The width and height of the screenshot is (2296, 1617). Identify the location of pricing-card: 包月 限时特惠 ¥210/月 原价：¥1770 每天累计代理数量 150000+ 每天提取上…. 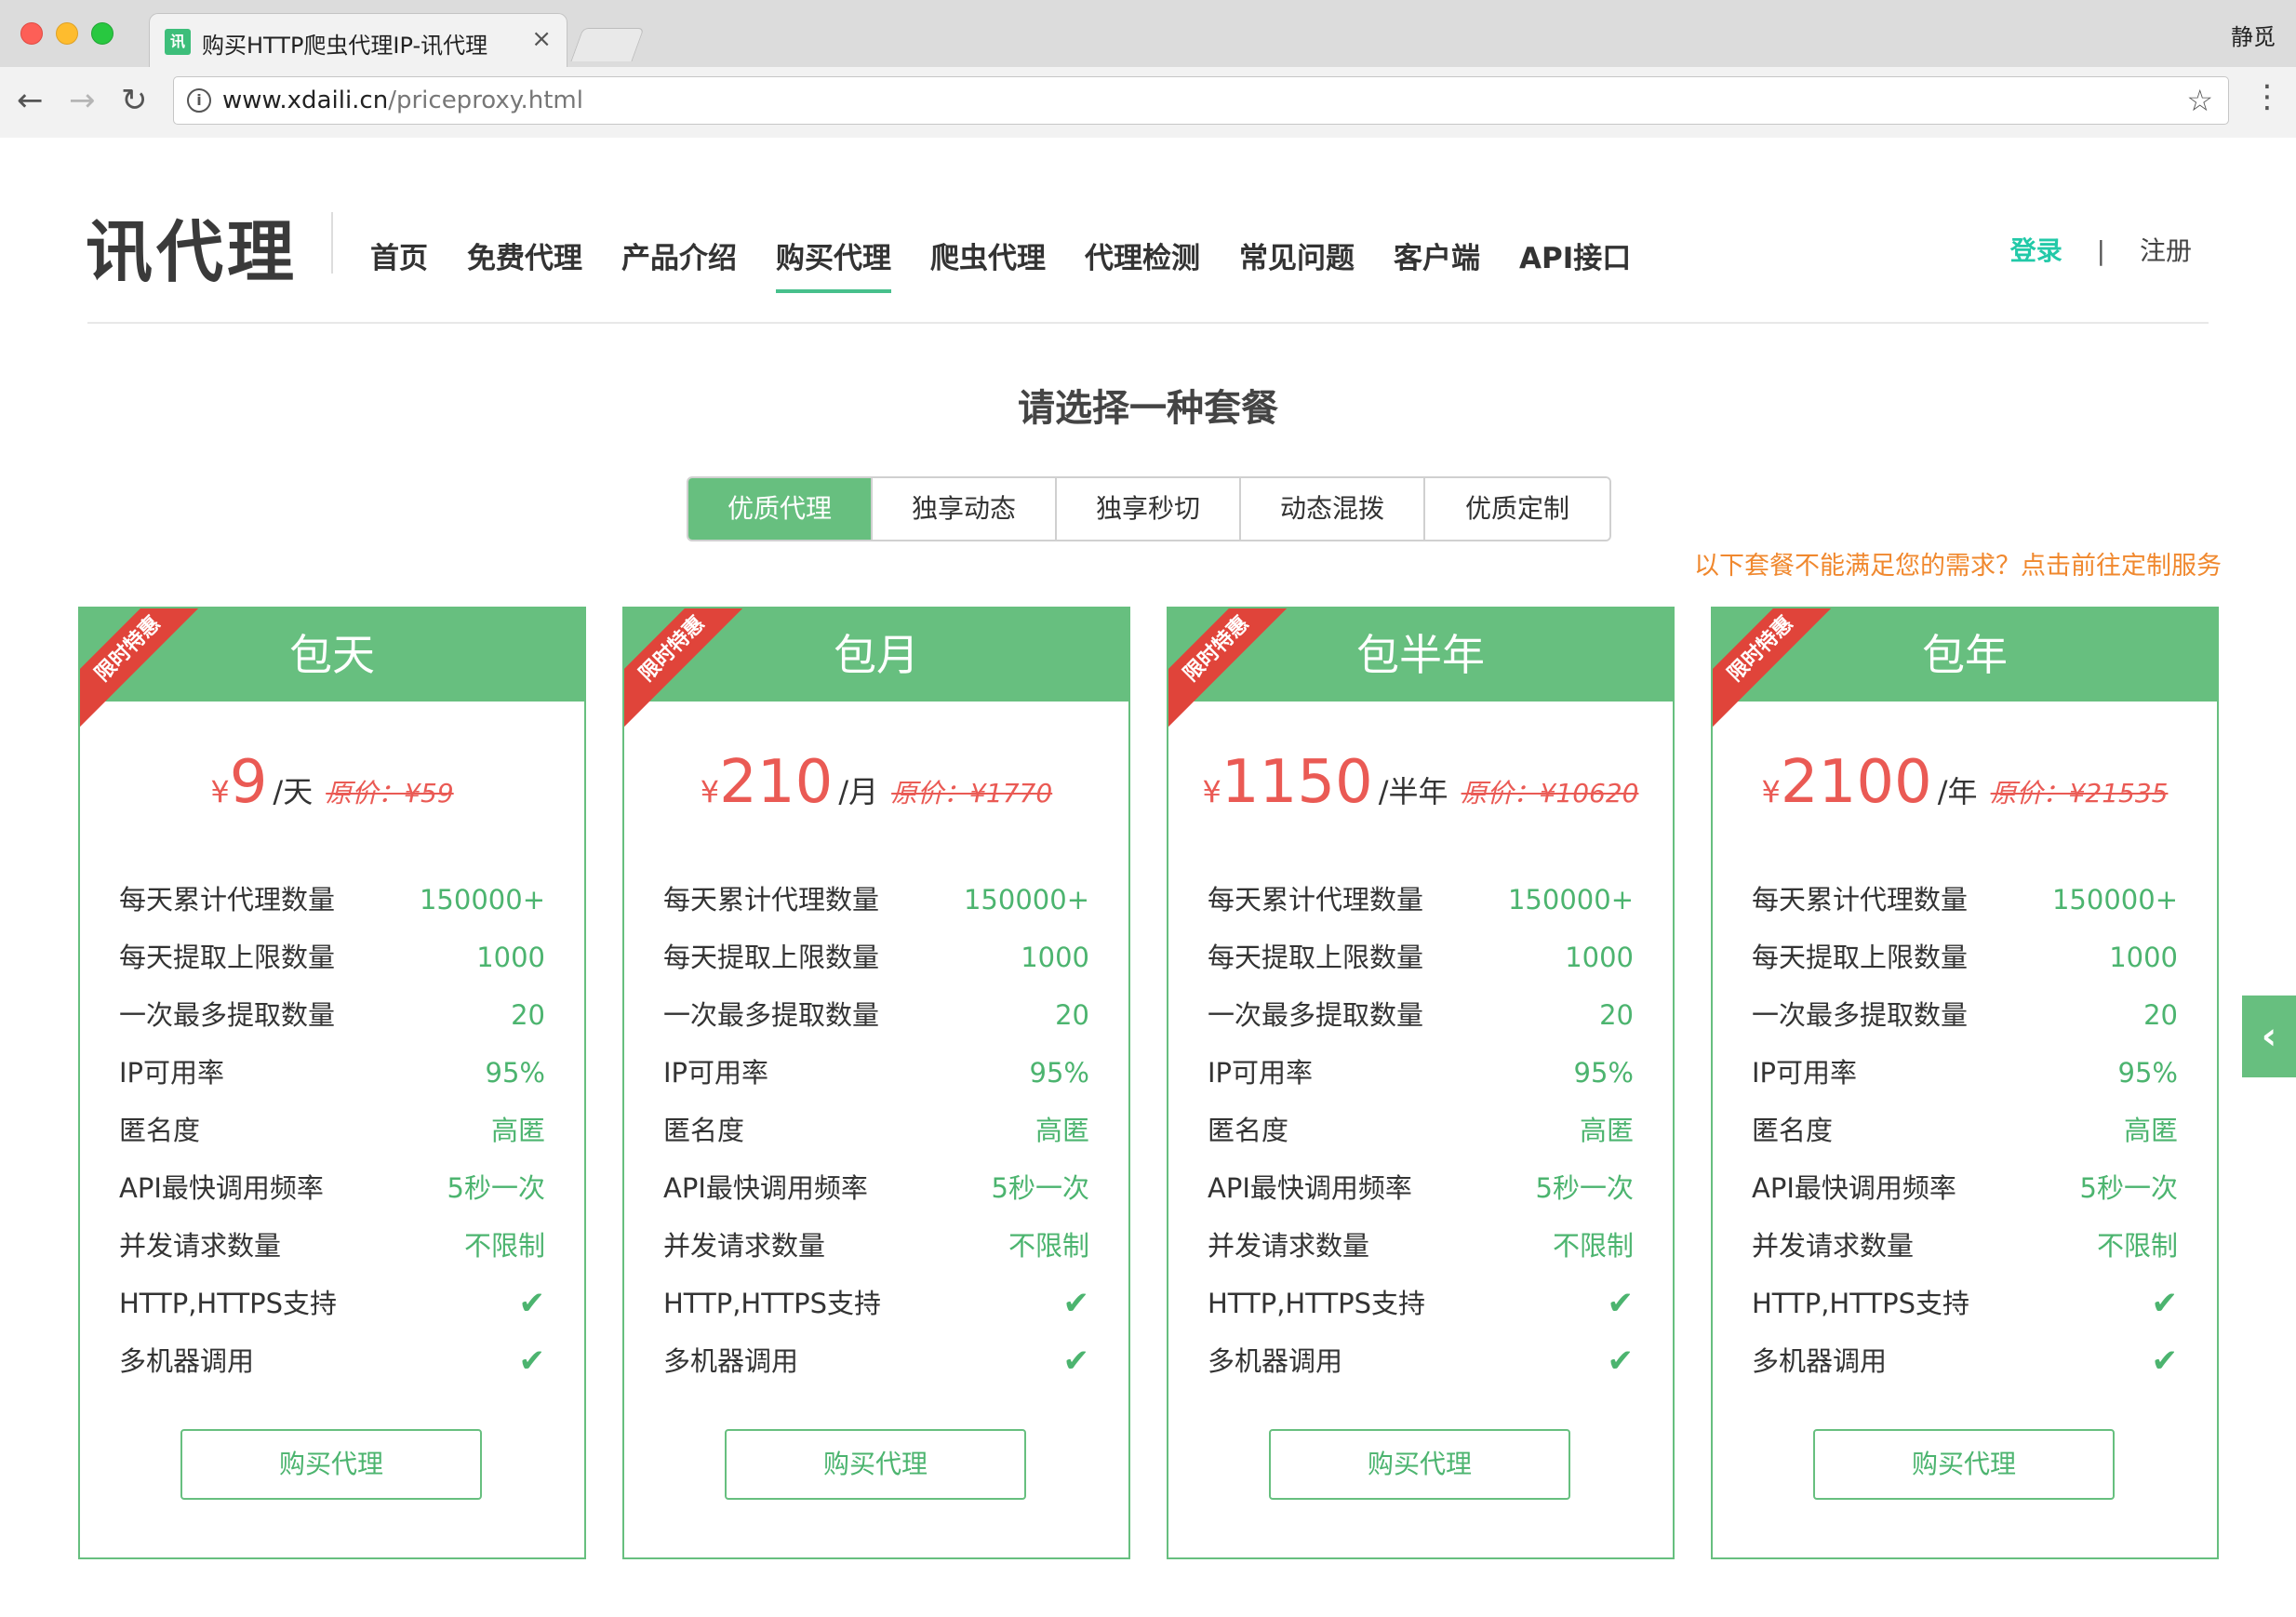
(876, 1083).